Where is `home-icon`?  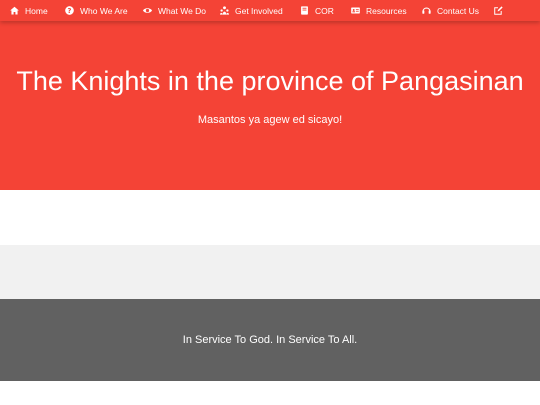
home-icon is located at coordinates (14, 10).